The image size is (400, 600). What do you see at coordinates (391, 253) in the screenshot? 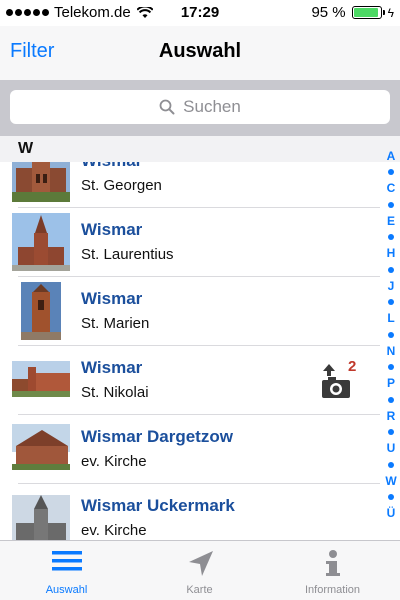
I see `index-letter: H` at bounding box center [391, 253].